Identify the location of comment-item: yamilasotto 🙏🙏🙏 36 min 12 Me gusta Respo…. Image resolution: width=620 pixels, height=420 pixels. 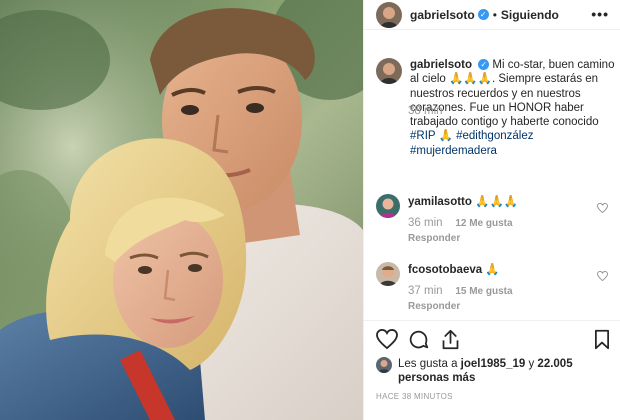
(496, 219).